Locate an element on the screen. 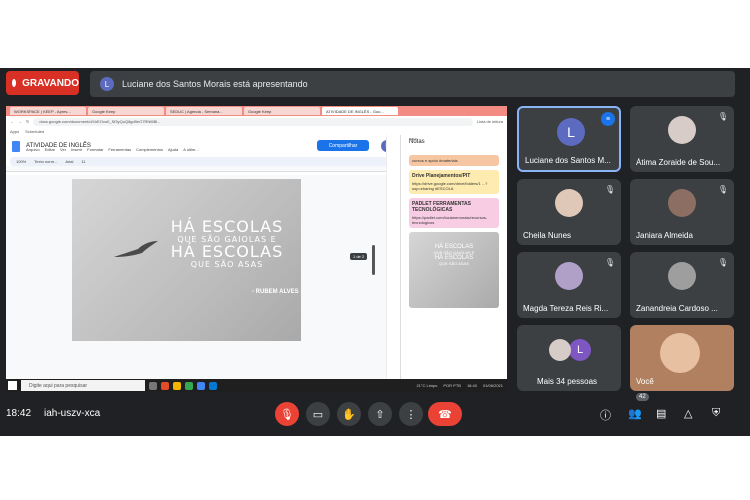 The image size is (750, 500). participant-name: Você is located at coordinates (645, 381).